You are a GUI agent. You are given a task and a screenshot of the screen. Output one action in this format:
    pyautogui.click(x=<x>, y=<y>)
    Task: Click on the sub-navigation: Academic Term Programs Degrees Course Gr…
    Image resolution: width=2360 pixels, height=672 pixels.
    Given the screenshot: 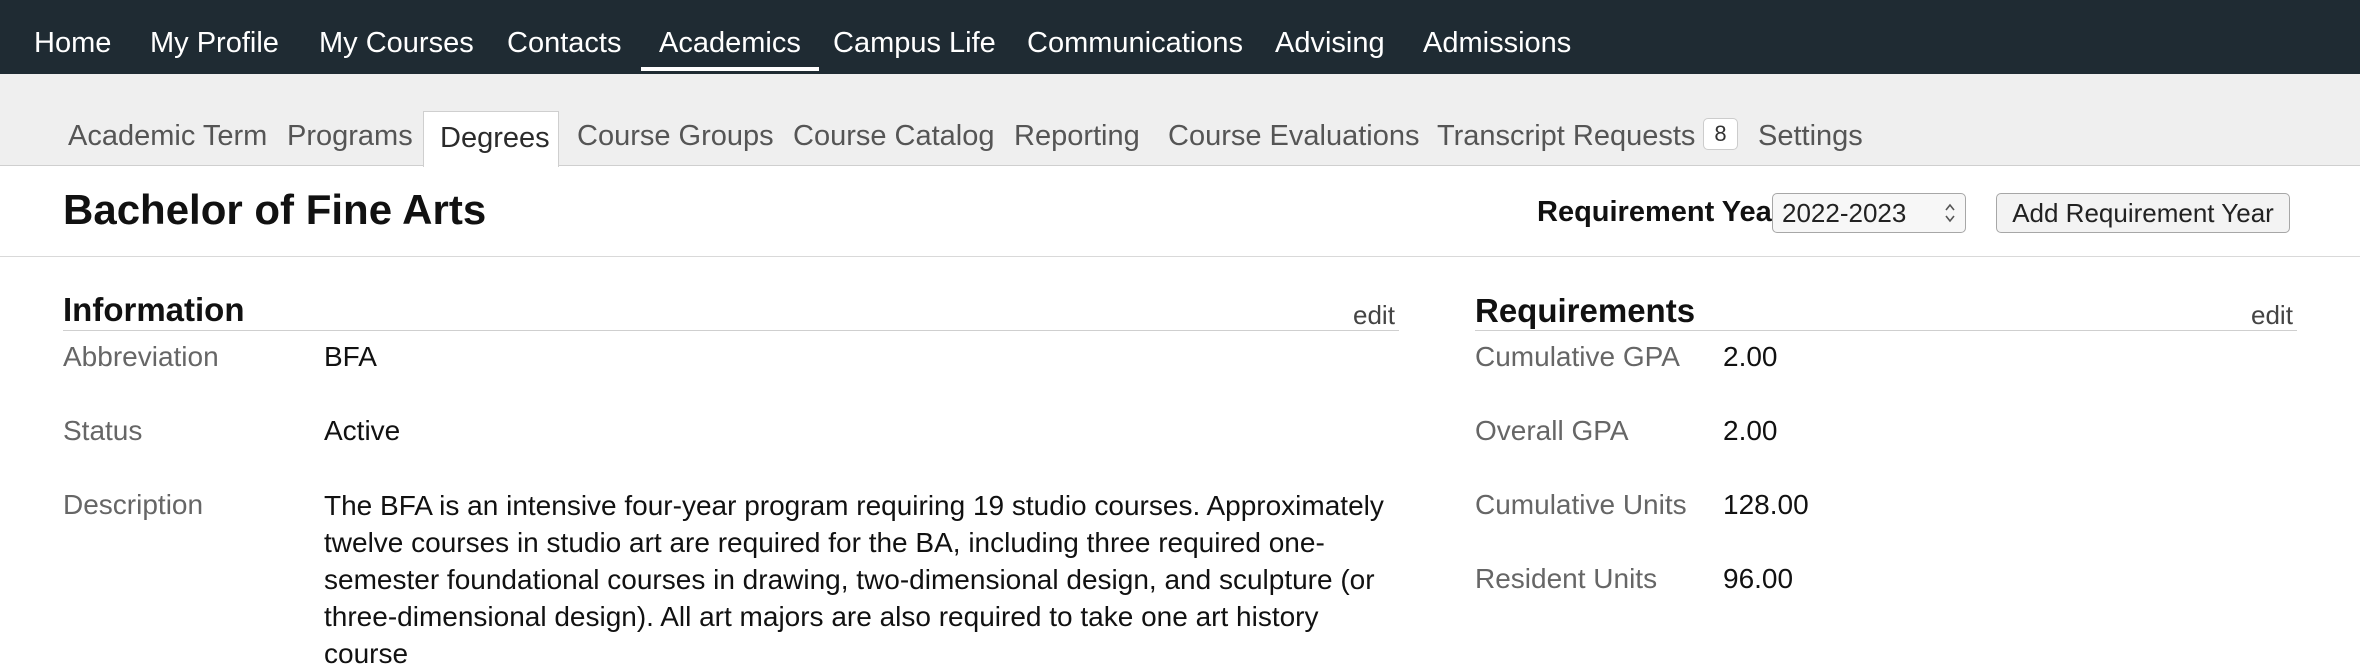 What is the action you would take?
    pyautogui.click(x=1180, y=120)
    